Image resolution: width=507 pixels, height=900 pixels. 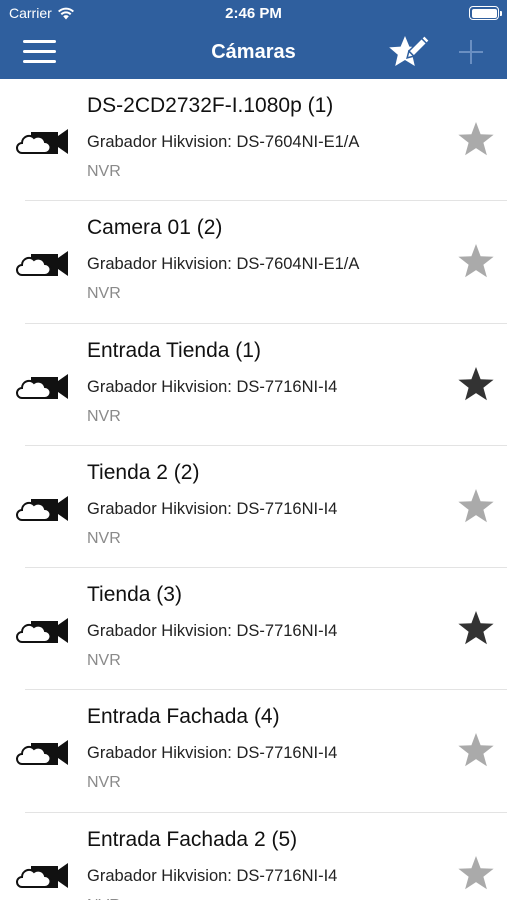 What do you see at coordinates (183, 717) in the screenshot?
I see `camera-name: Entrada Fachada (4)` at bounding box center [183, 717].